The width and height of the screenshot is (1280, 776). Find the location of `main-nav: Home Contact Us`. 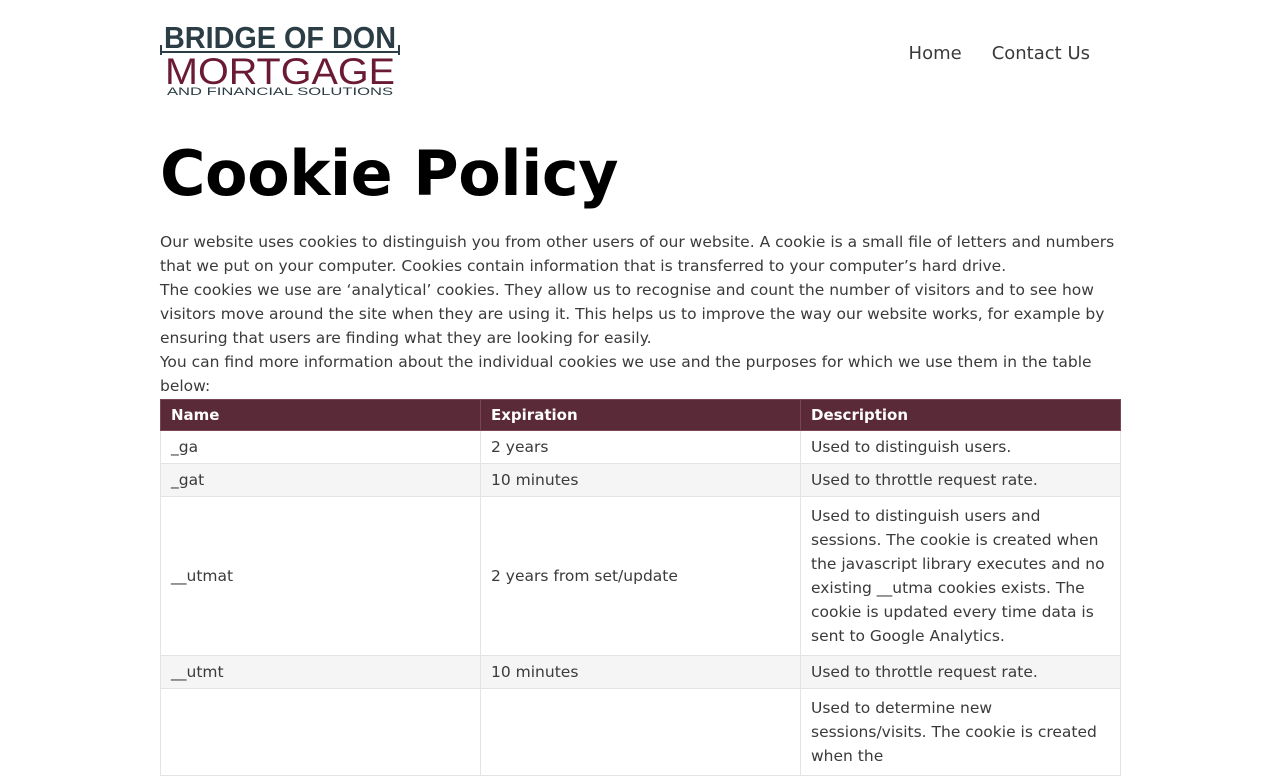

main-nav: Home Contact Us is located at coordinates (999, 54).